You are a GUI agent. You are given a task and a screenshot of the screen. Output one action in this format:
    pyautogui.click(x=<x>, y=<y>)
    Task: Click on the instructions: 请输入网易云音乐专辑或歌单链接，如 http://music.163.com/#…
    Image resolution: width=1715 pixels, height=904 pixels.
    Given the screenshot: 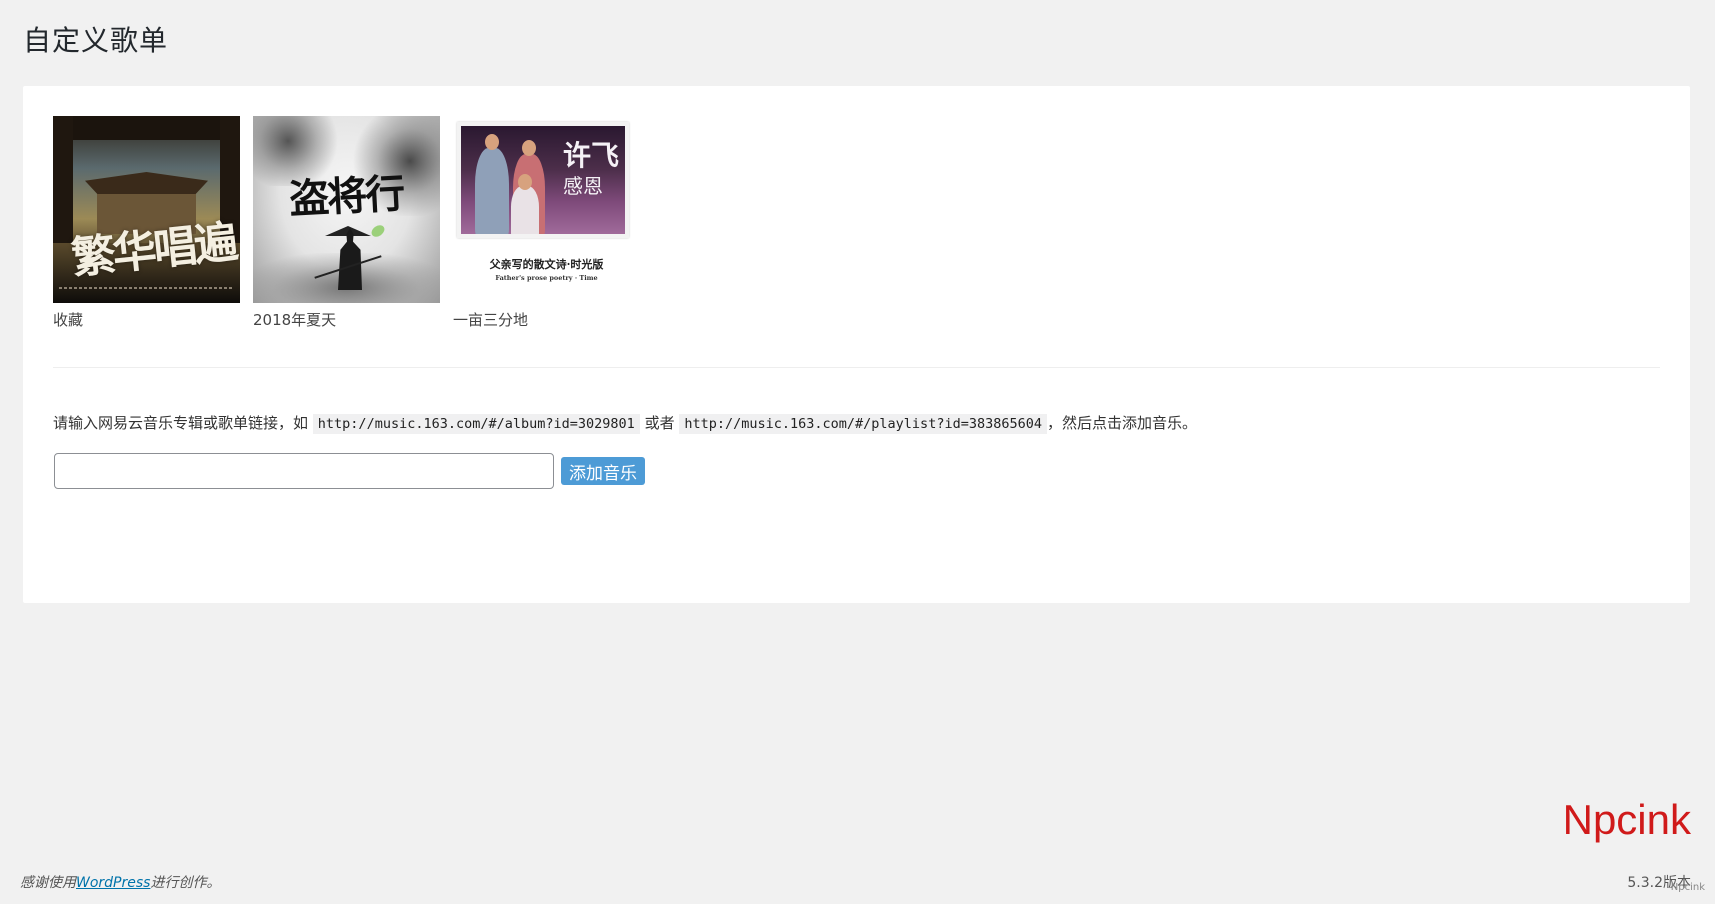 What is the action you would take?
    pyautogui.click(x=625, y=423)
    